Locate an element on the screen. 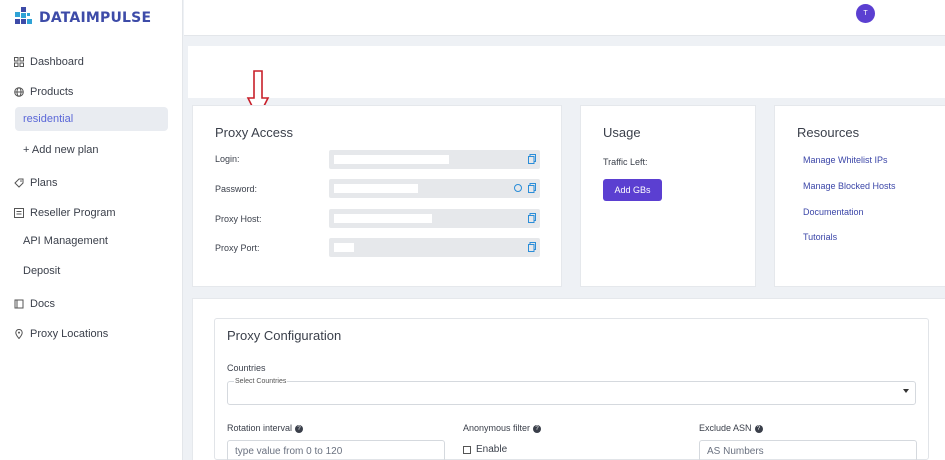 This screenshot has width=945, height=460. section-title: Proxy Configuration is located at coordinates (284, 335).